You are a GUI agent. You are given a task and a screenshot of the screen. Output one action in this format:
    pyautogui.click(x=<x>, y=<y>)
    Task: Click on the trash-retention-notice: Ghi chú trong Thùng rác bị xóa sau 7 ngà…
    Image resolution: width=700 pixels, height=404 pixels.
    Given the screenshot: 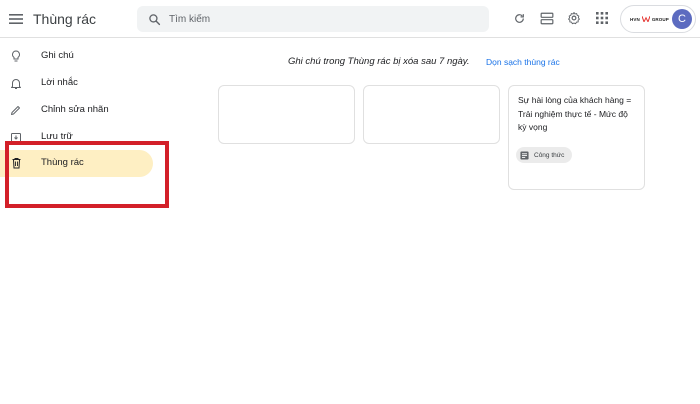 What is the action you would take?
    pyautogui.click(x=379, y=61)
    